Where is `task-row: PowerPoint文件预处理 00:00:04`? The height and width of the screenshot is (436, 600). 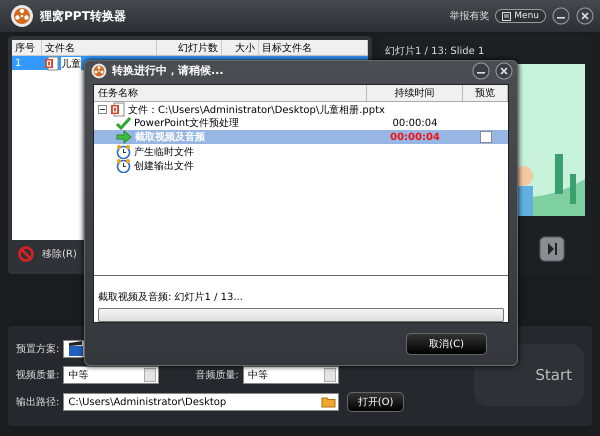
task-row: PowerPoint文件预处理 00:00:04 is located at coordinates (301, 123).